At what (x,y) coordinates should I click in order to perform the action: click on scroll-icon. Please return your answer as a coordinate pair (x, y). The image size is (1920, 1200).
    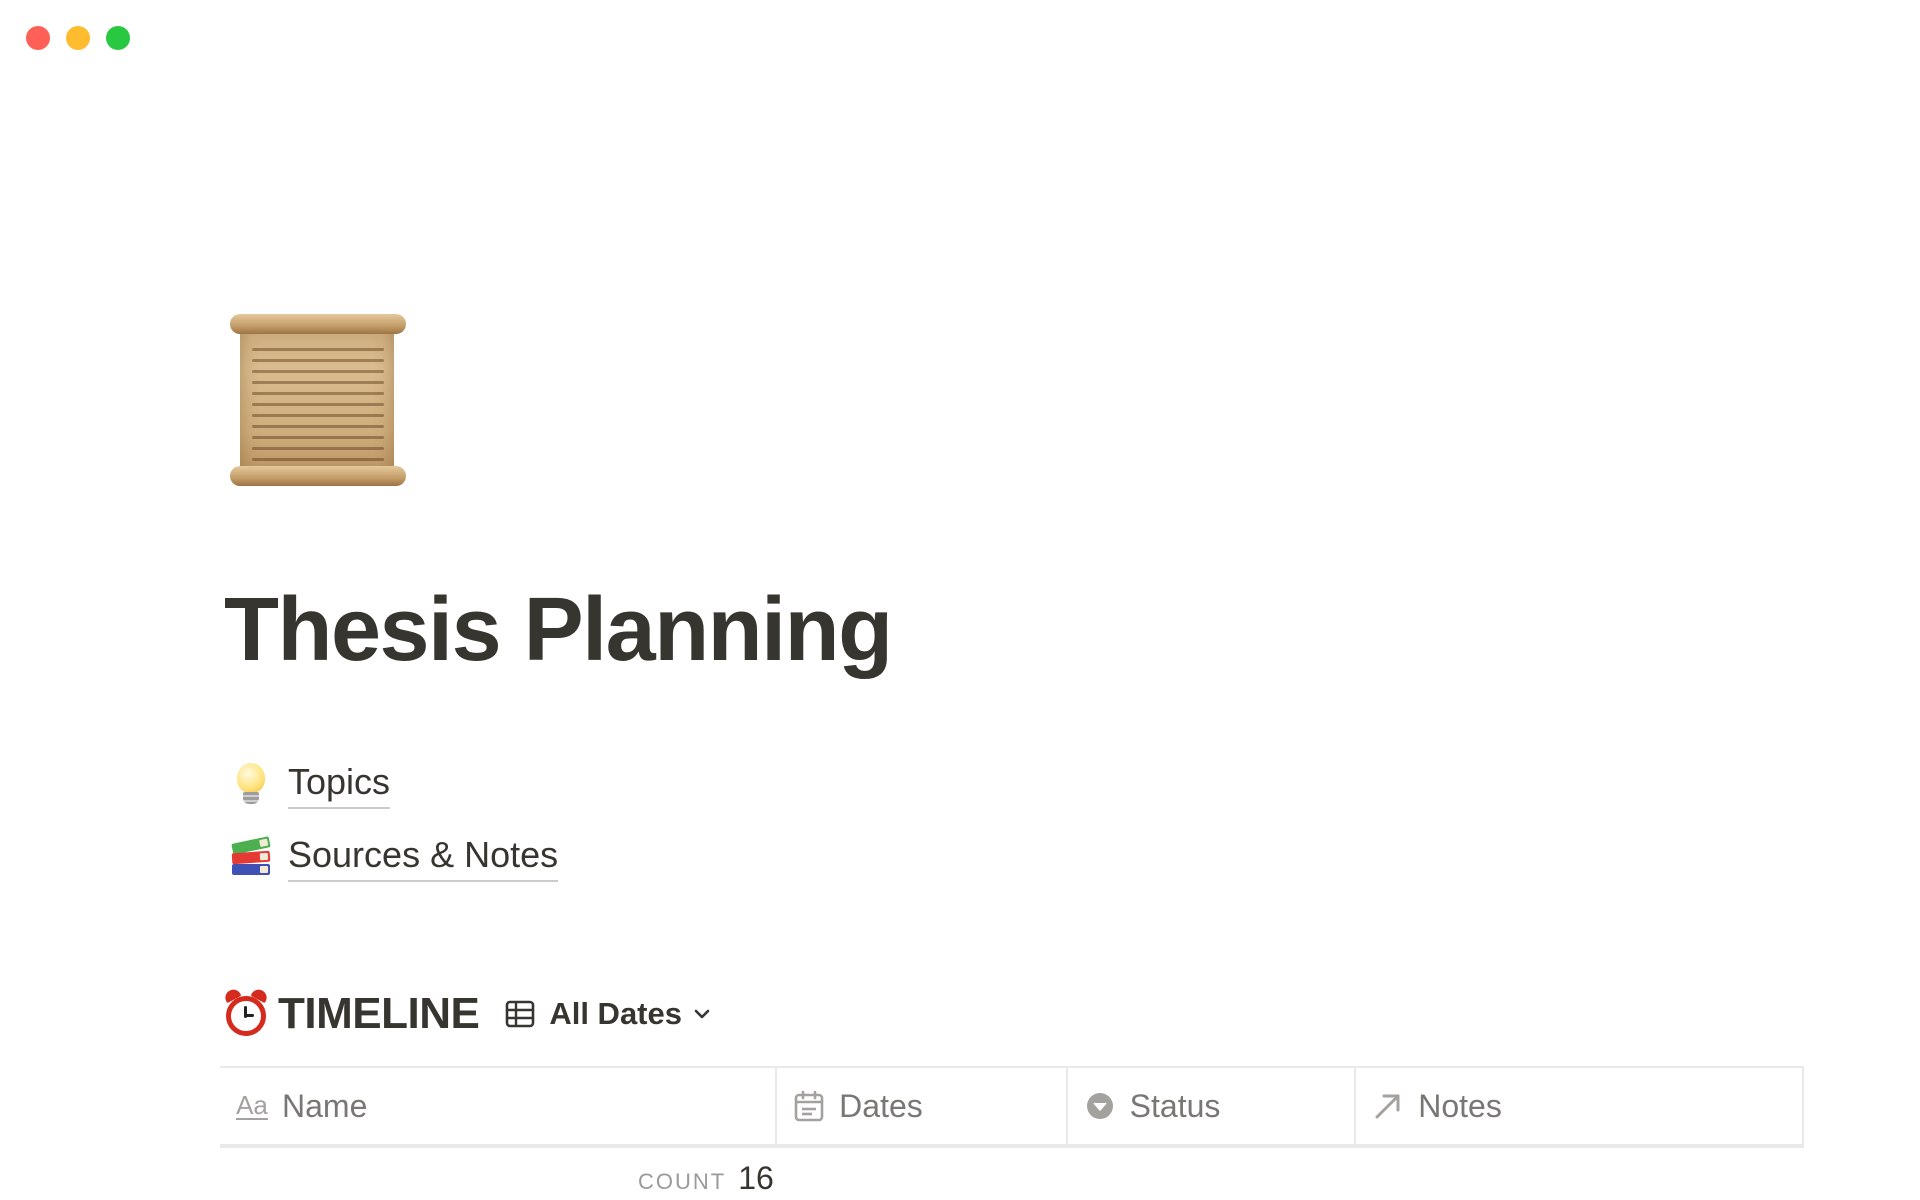
    Looking at the image, I should click on (318, 400).